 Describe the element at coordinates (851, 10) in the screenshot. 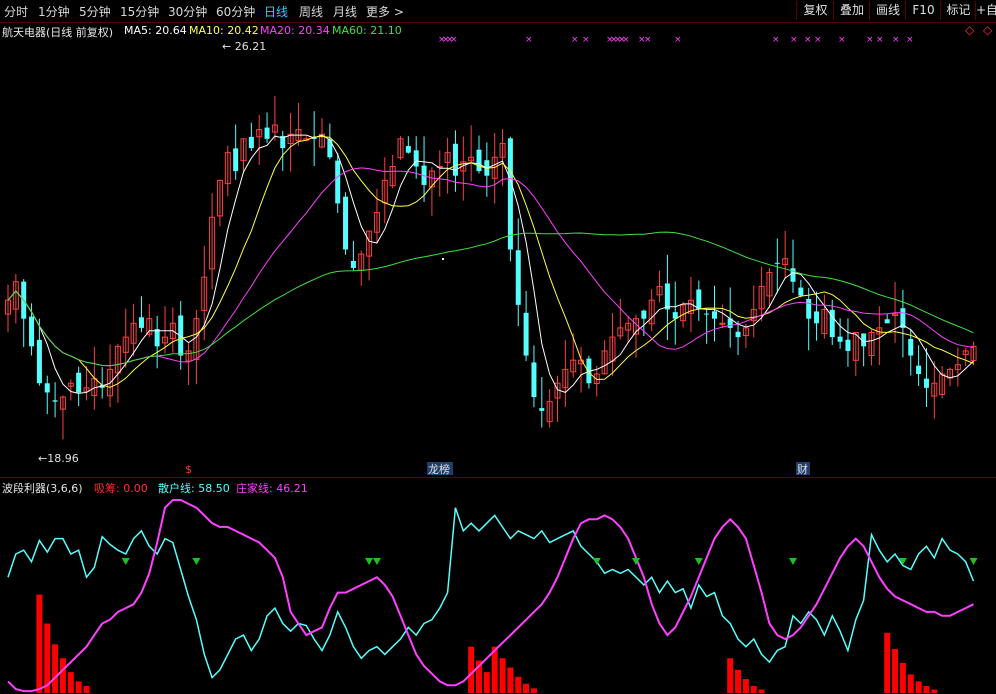

I see `toolbar-button-1: 叠加` at that location.